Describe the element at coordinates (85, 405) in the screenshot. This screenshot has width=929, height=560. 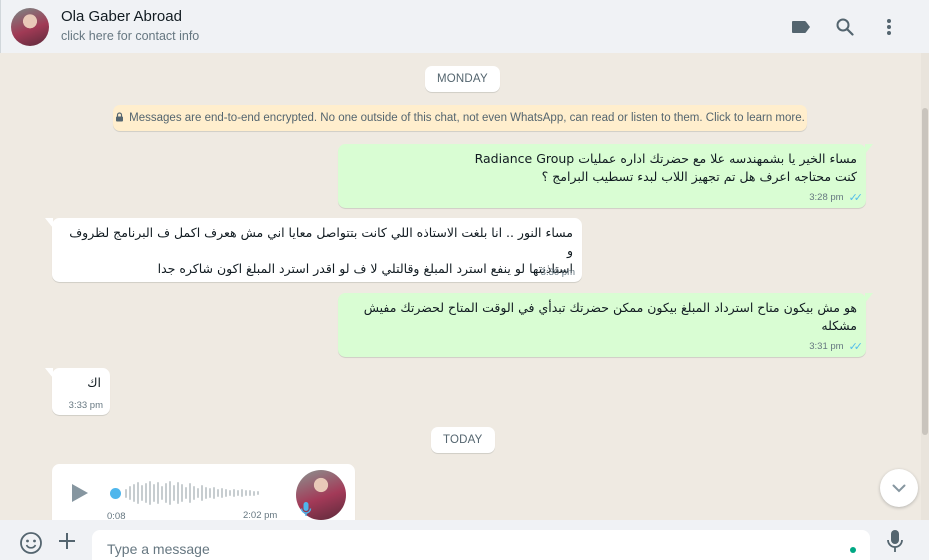
I see `message-time: 3:33 pm` at that location.